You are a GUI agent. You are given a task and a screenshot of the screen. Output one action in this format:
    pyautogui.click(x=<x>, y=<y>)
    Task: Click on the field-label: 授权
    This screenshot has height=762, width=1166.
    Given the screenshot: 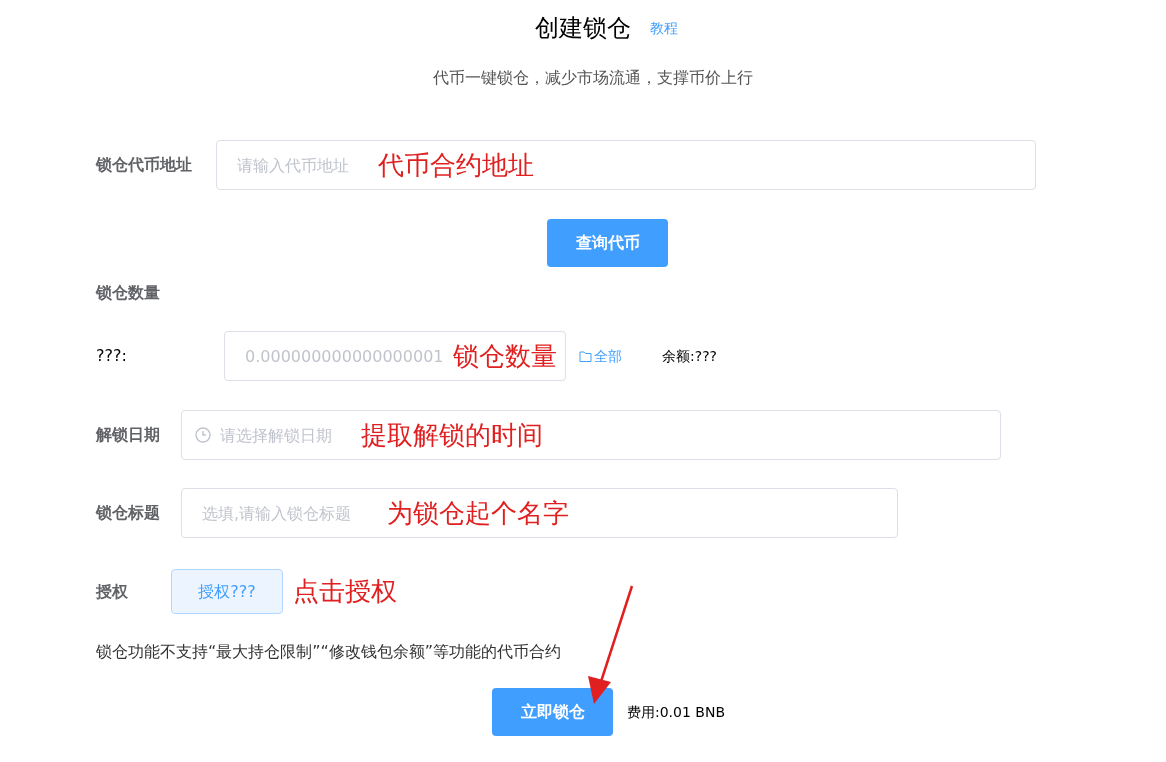 What is the action you would take?
    pyautogui.click(x=112, y=591)
    